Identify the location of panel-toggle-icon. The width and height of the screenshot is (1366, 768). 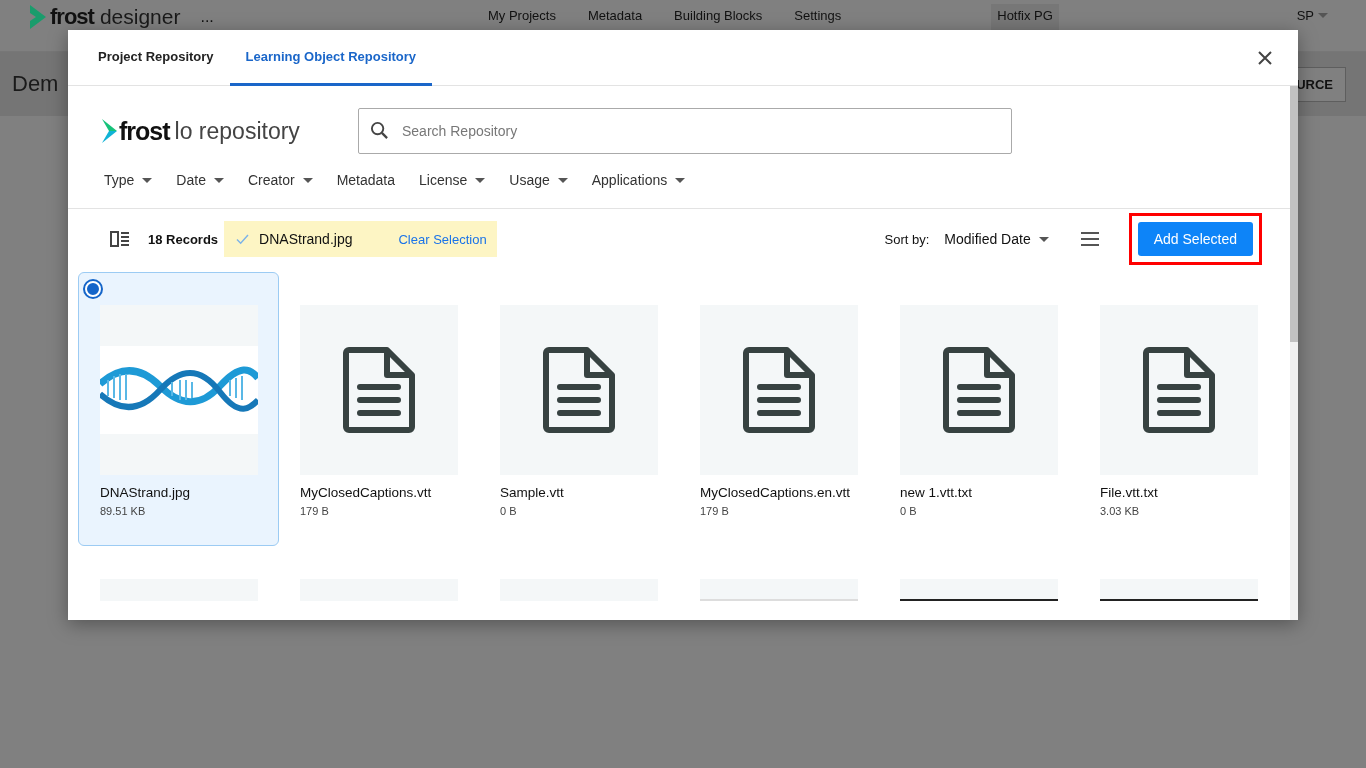
(120, 239).